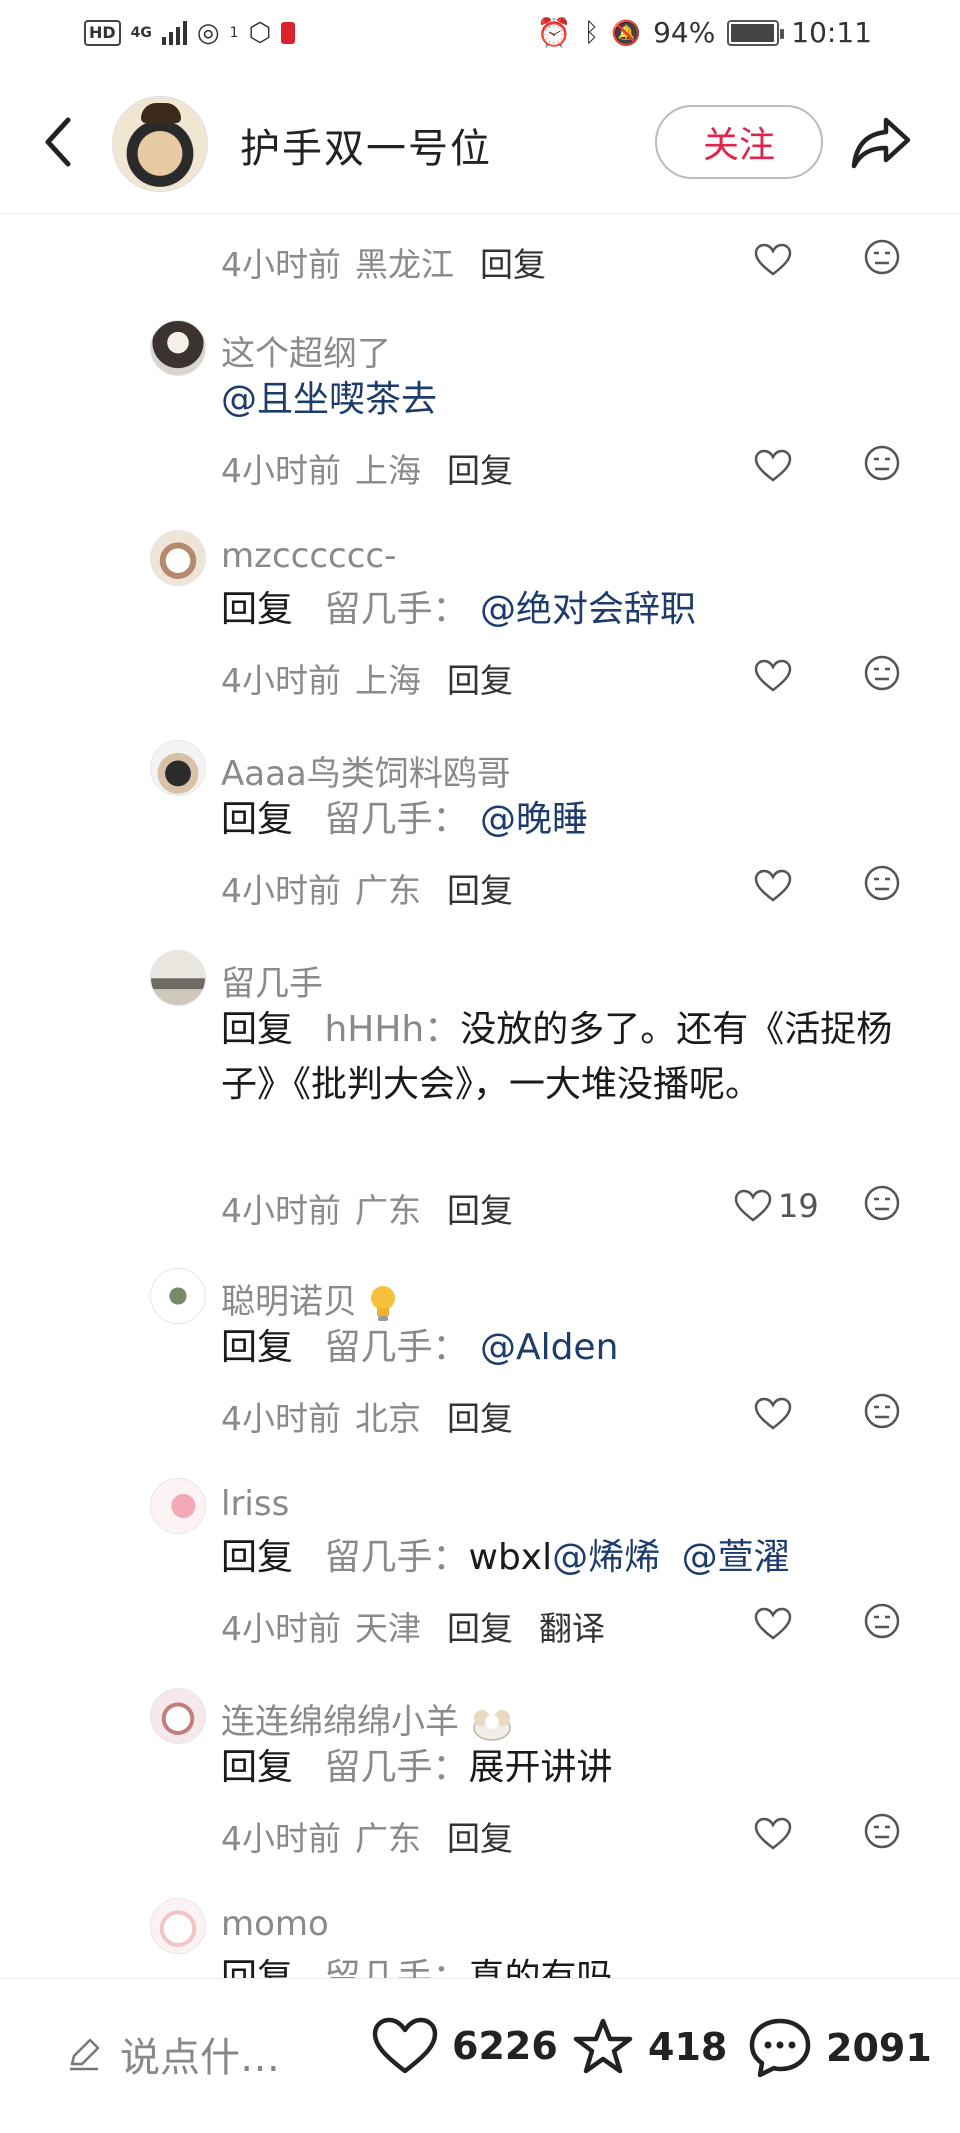 The width and height of the screenshot is (960, 2133). What do you see at coordinates (367, 1208) in the screenshot?
I see `comment-meta: 4小时前 广东 回复` at bounding box center [367, 1208].